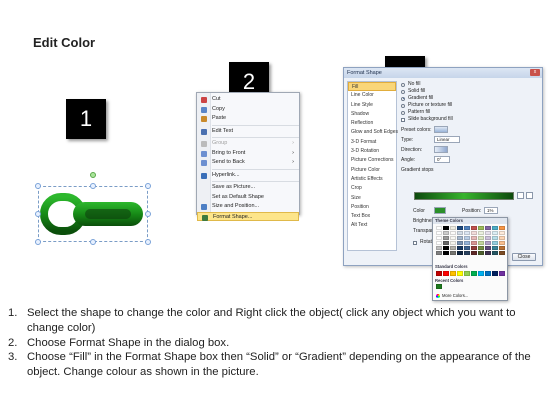  I want to click on fill-option-gradient-fill: Gradient fill, so click(470, 98).